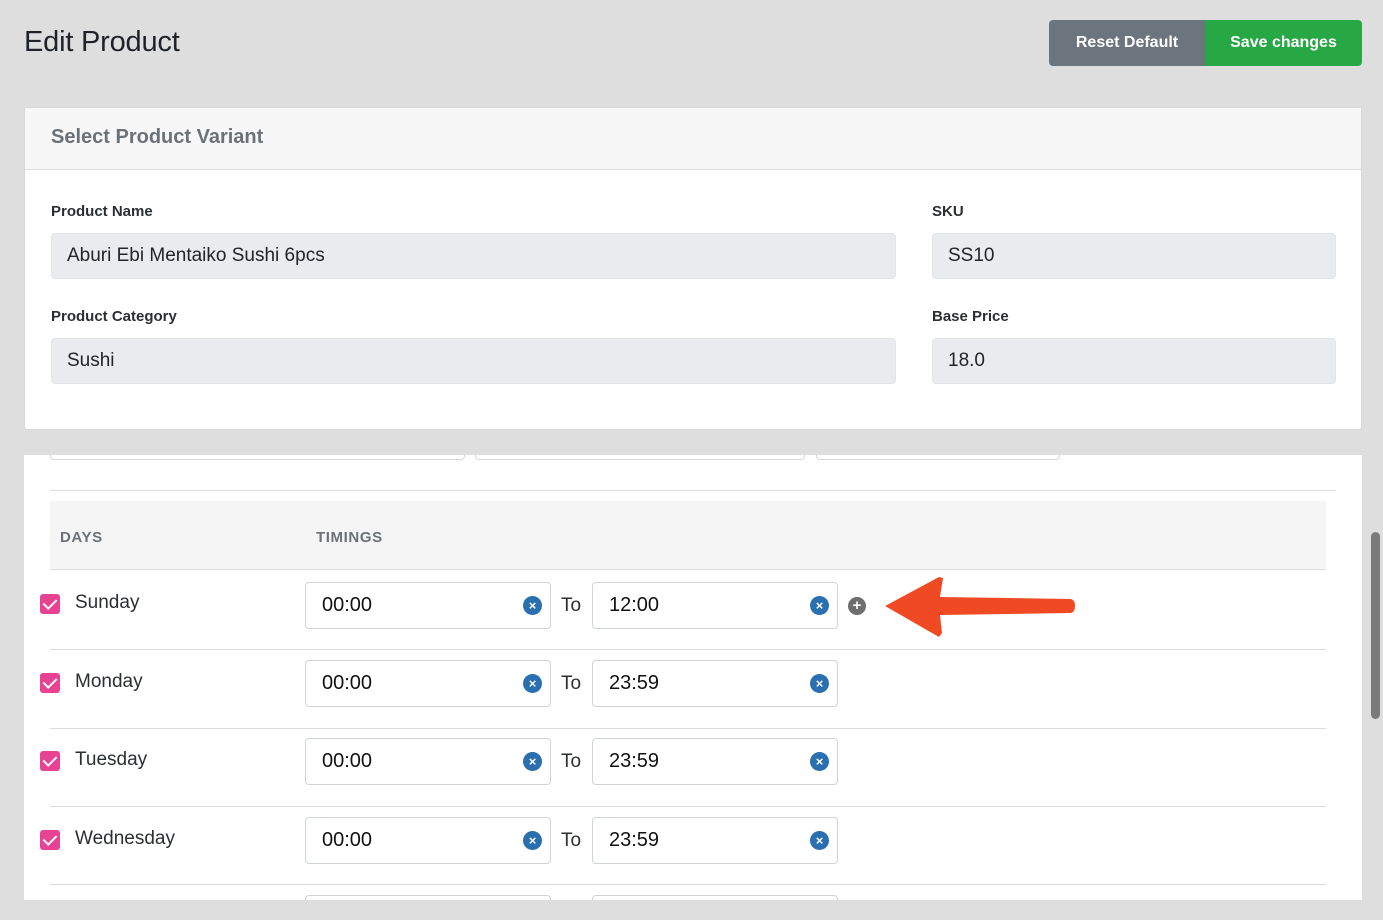  Describe the element at coordinates (715, 683) in the screenshot. I see `monday-to-time-input: 23:59 ×` at that location.